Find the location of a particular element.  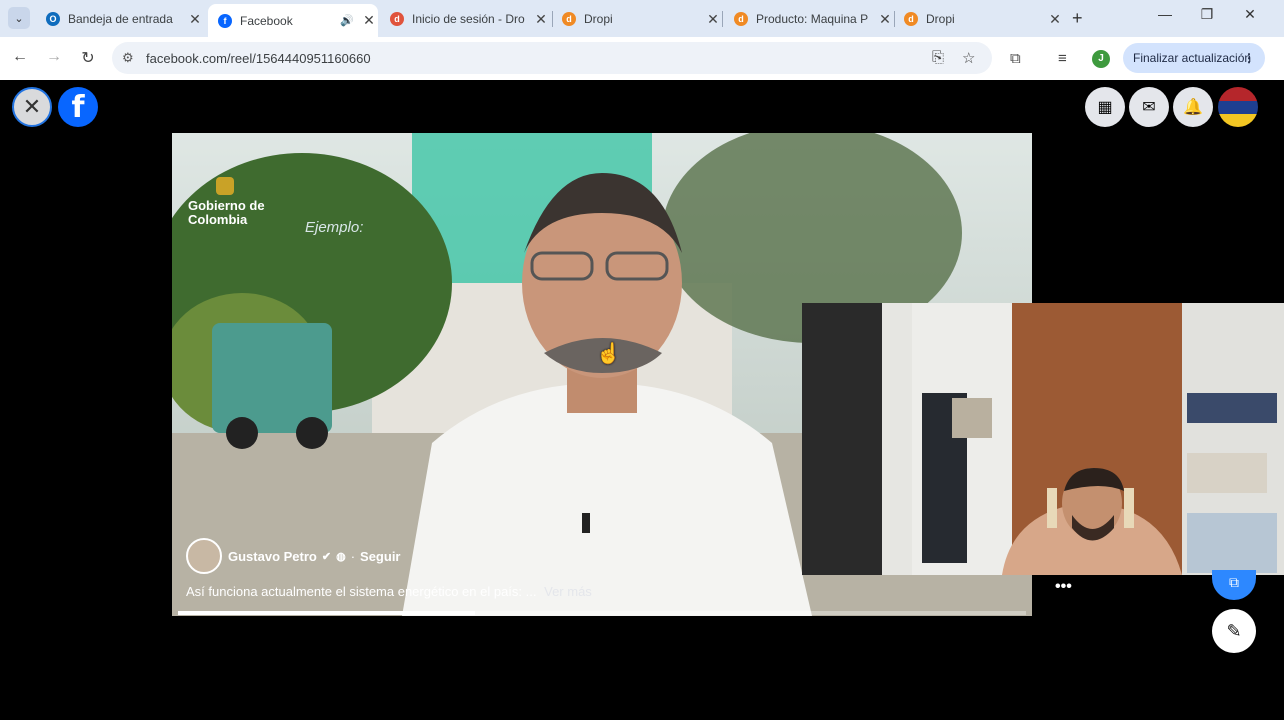

facebook-logo-icon: f is located at coordinates (78, 107).